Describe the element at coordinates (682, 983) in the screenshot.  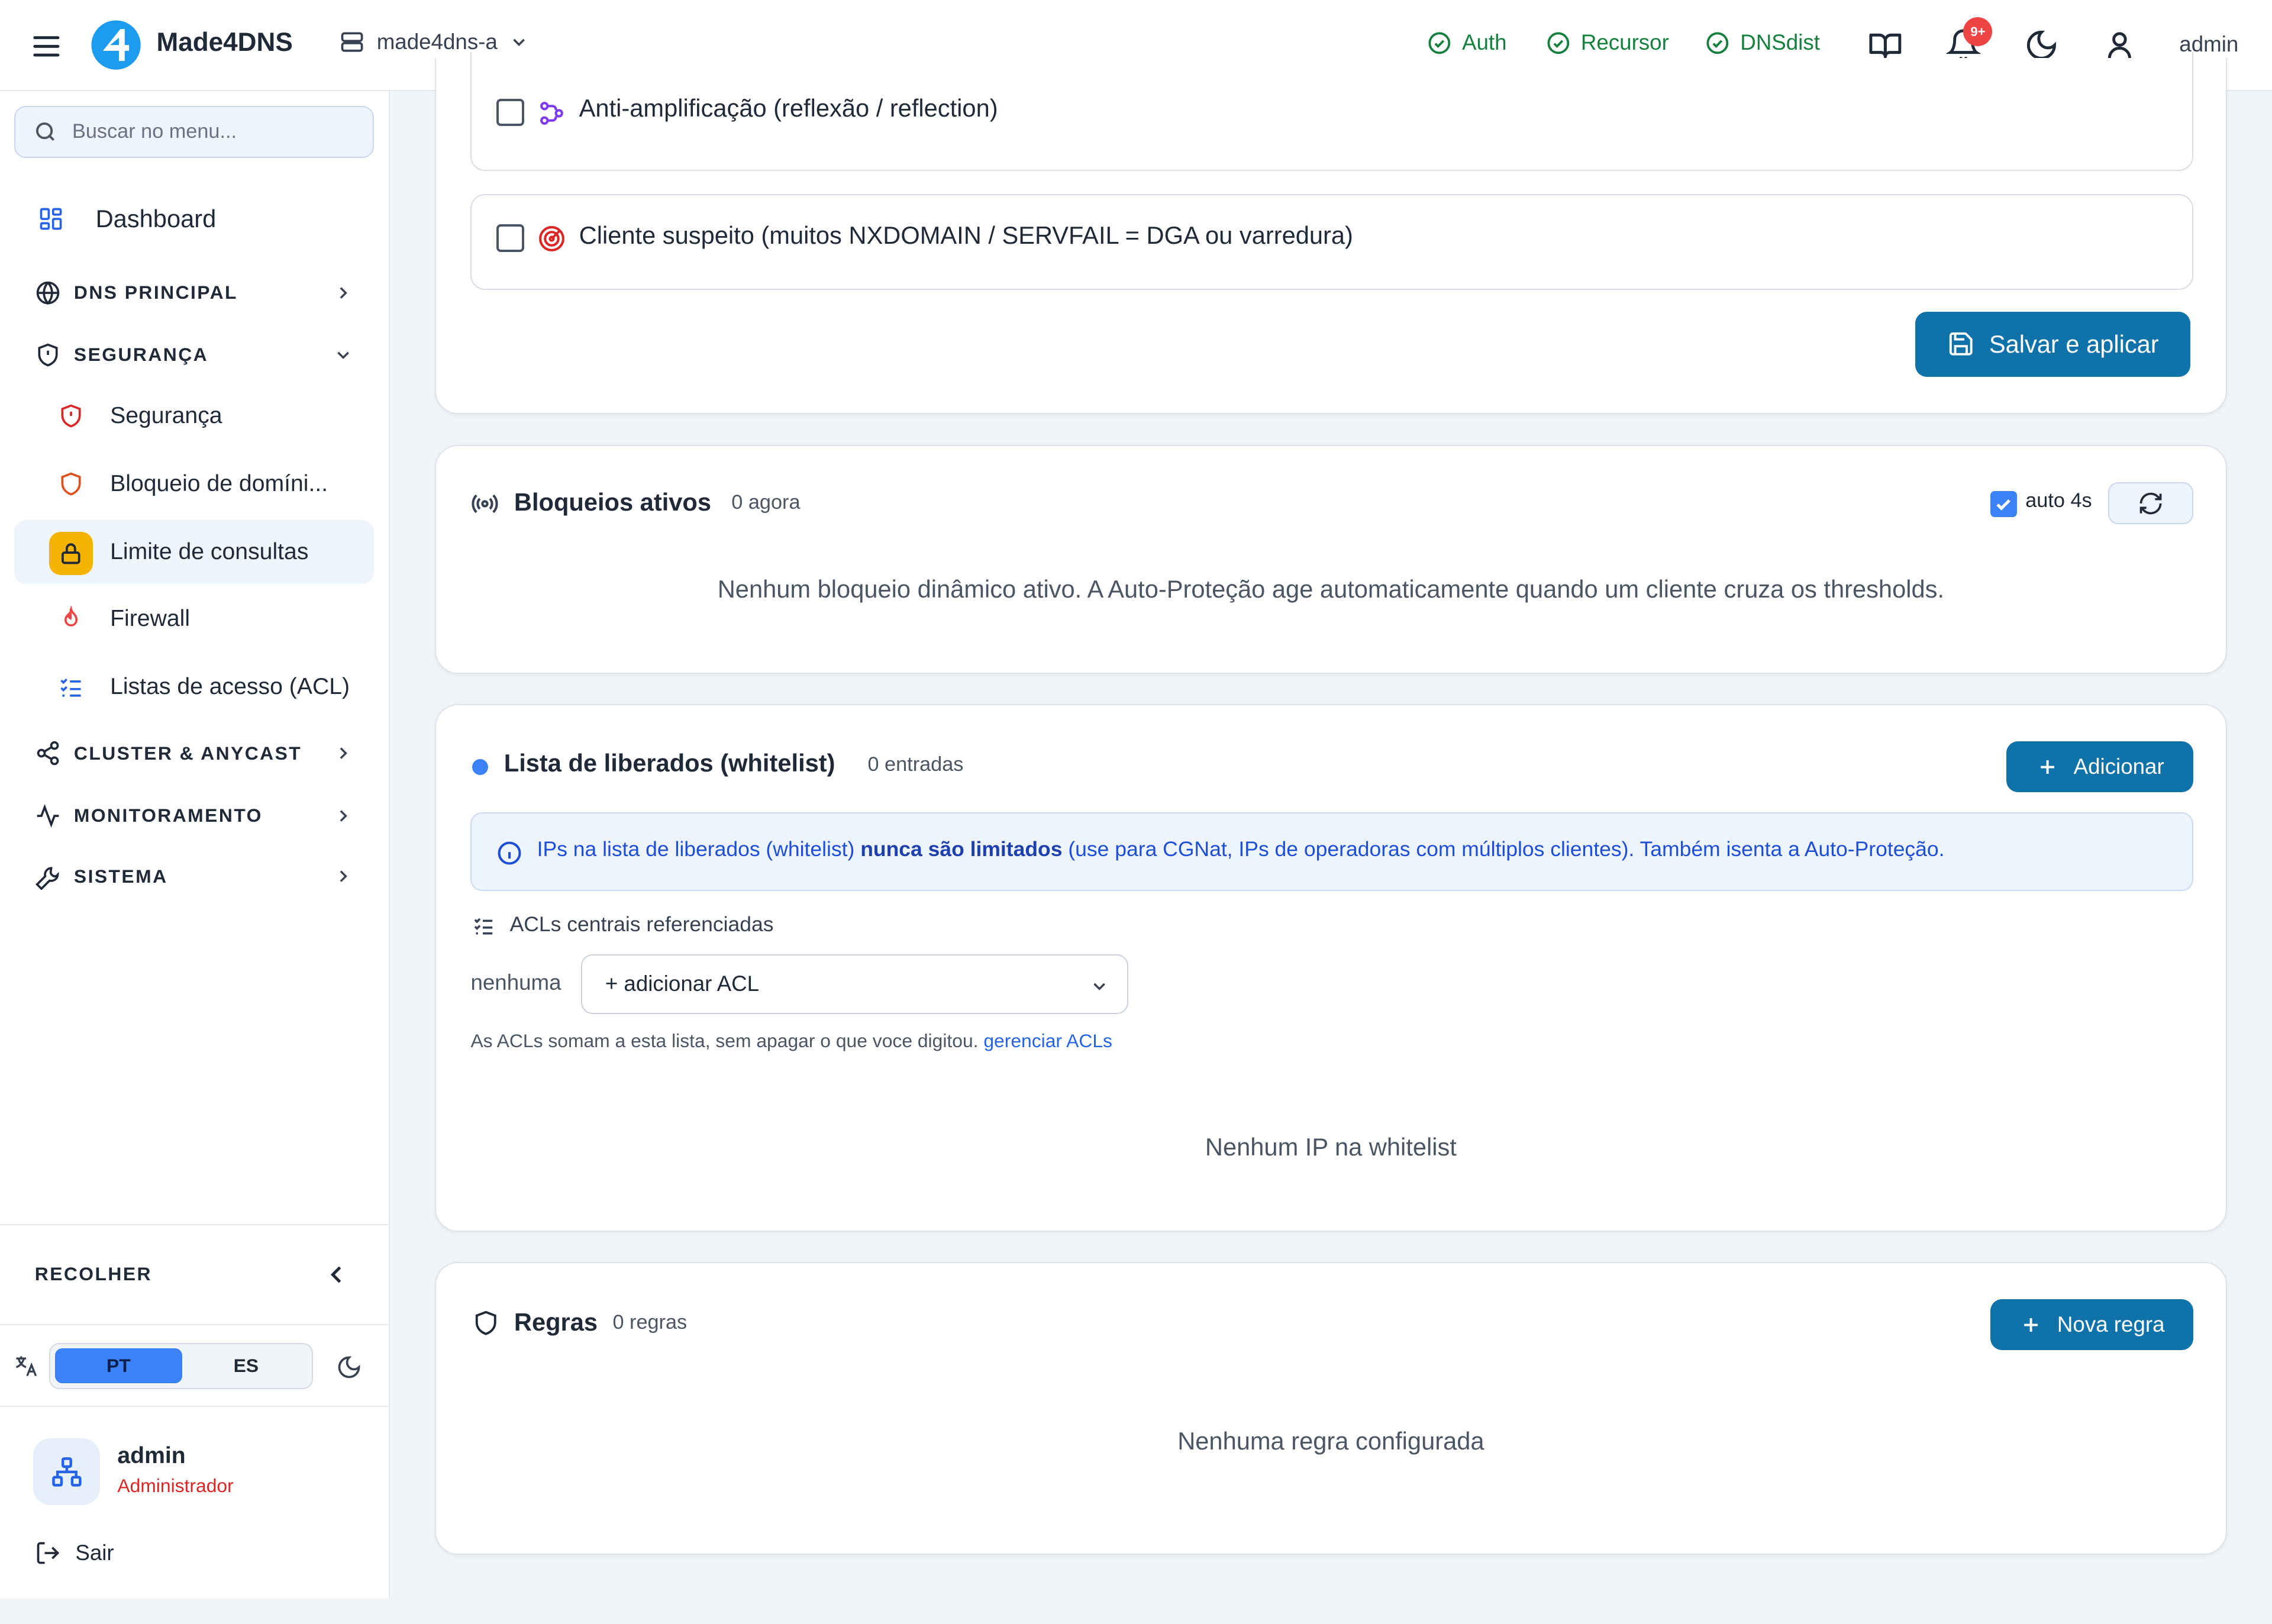
I see `acl-select-value: + adicionar ACL` at that location.